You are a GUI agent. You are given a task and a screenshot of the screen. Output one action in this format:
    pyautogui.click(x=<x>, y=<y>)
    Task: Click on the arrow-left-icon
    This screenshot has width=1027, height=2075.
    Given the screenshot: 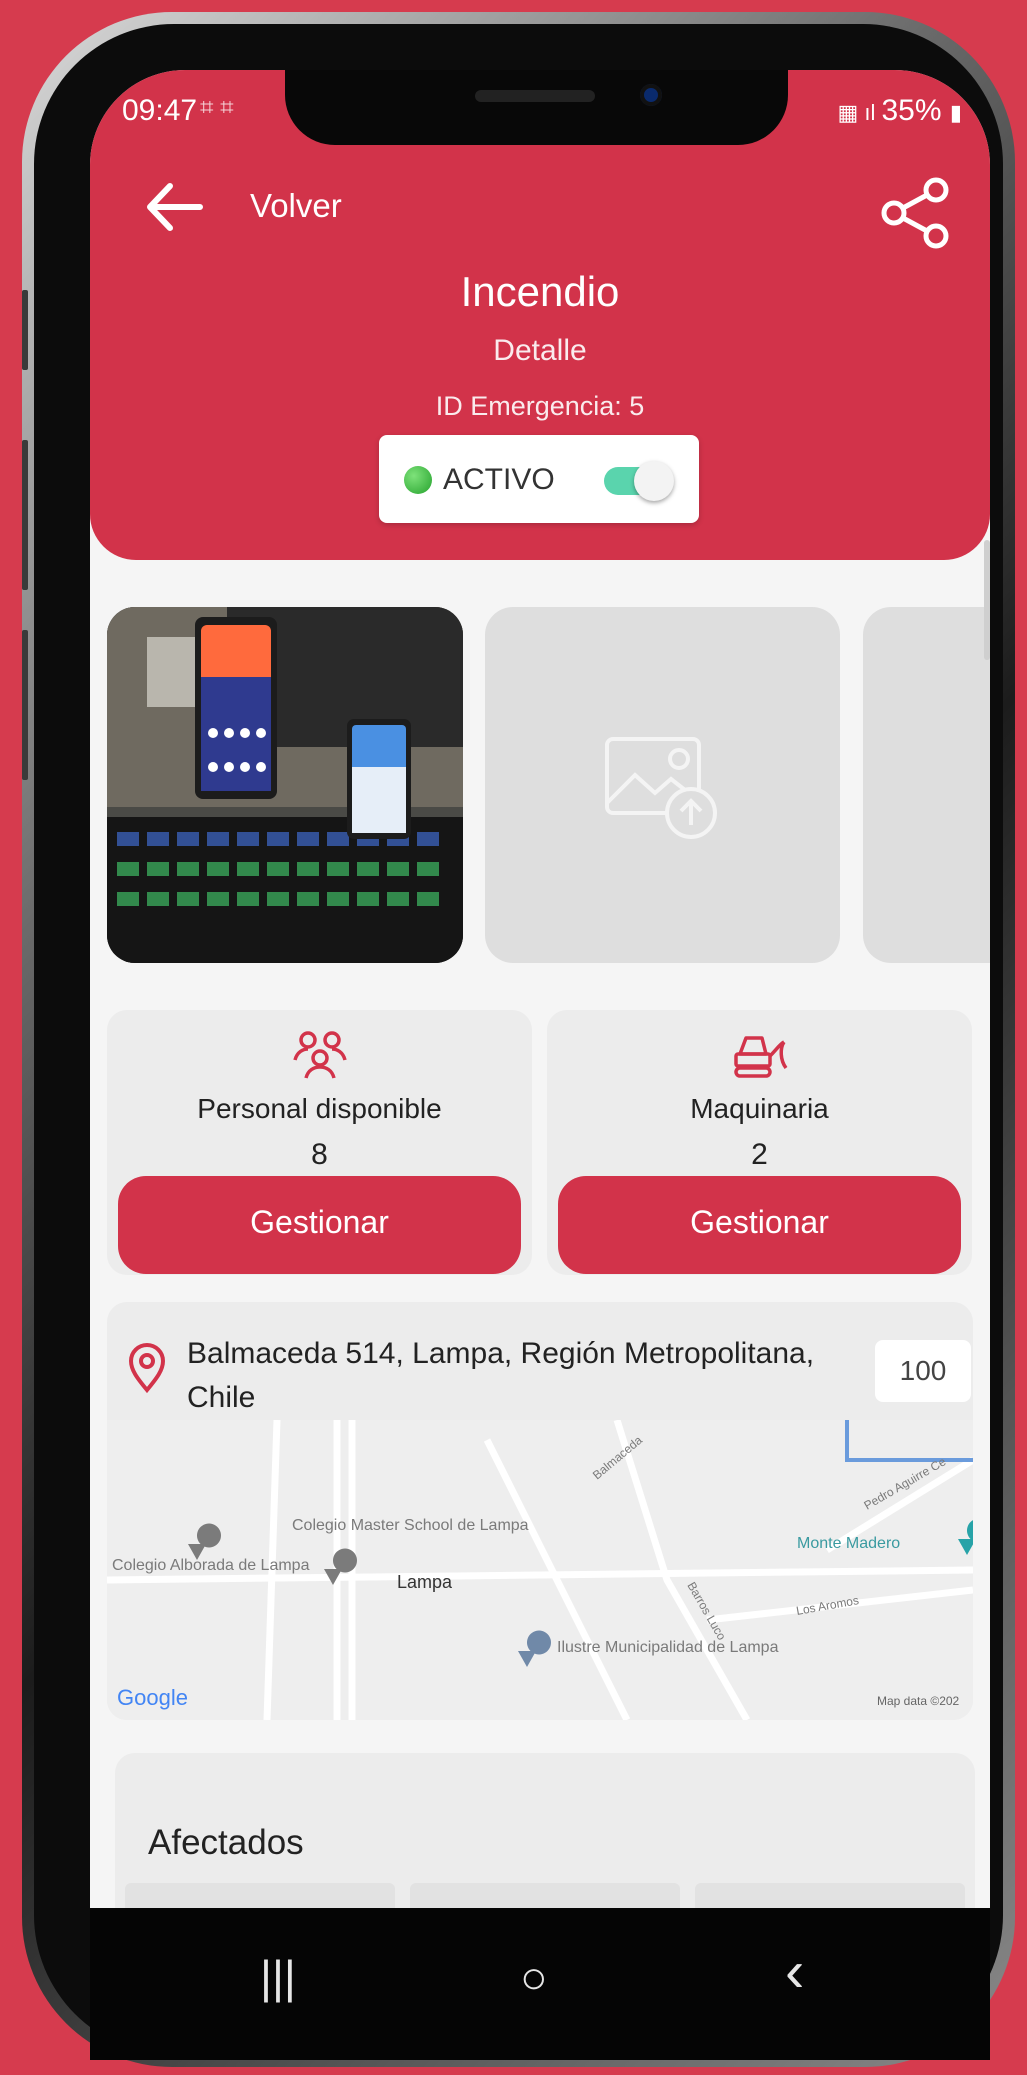 What is the action you would take?
    pyautogui.click(x=173, y=212)
    